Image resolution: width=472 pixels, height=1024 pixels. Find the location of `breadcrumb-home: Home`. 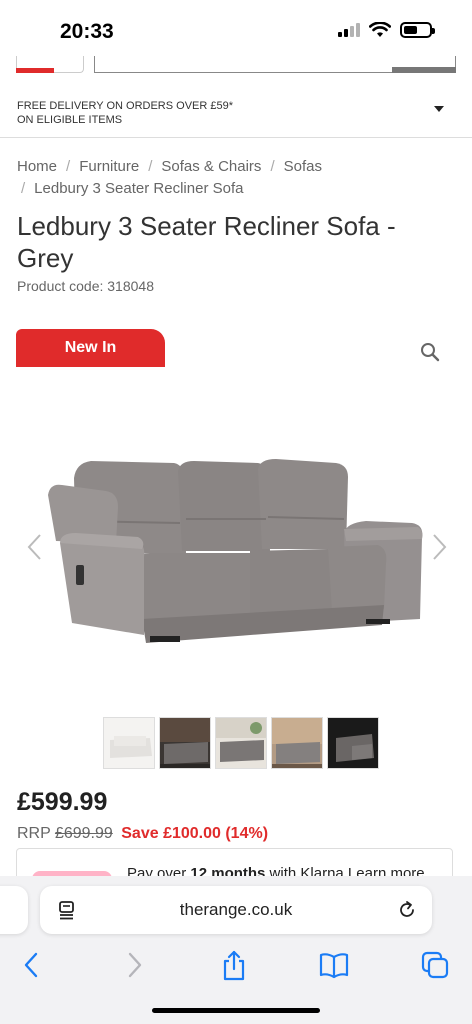

breadcrumb-home: Home is located at coordinates (37, 166).